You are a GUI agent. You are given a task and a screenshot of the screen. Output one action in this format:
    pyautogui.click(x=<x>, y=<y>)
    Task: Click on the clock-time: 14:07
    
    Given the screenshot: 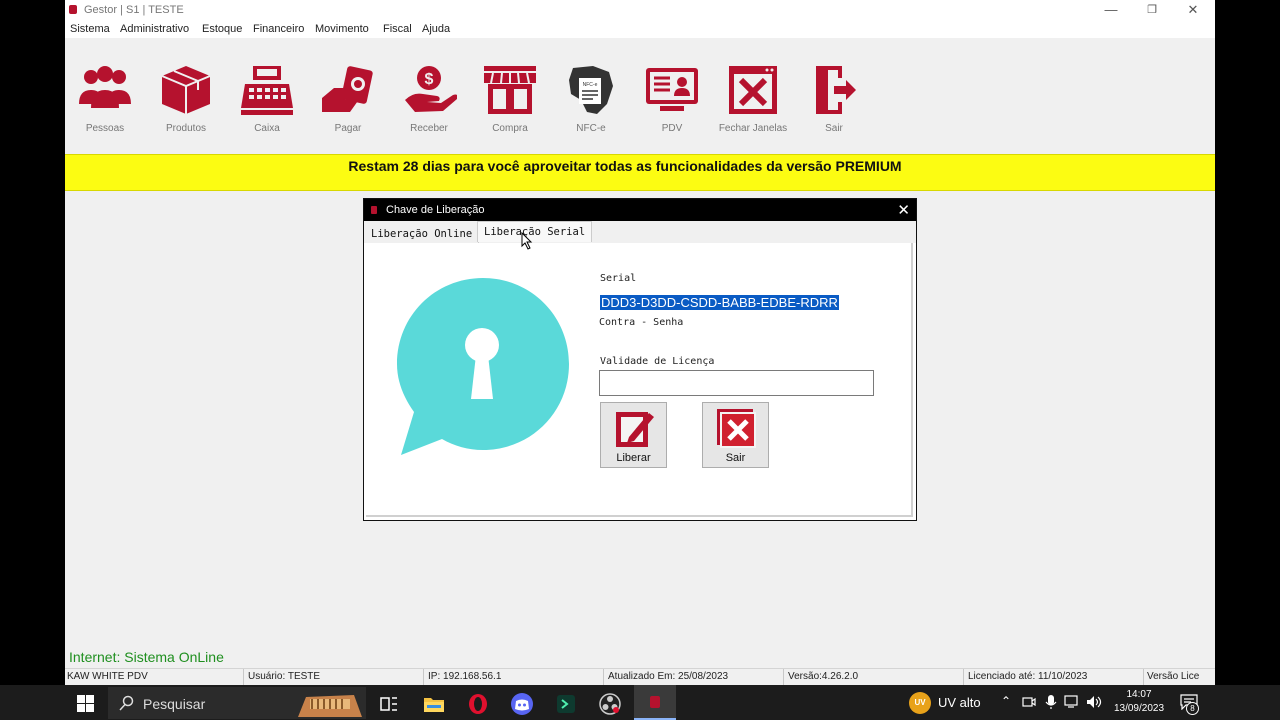 What is the action you would take?
    pyautogui.click(x=1139, y=694)
    